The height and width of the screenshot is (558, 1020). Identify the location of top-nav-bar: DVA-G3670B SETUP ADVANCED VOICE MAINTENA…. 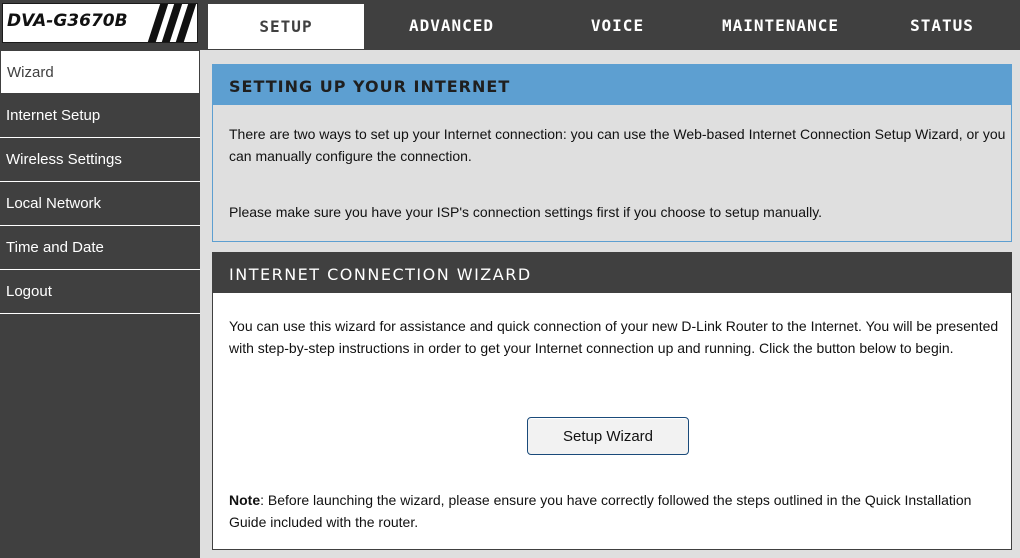
(510, 25).